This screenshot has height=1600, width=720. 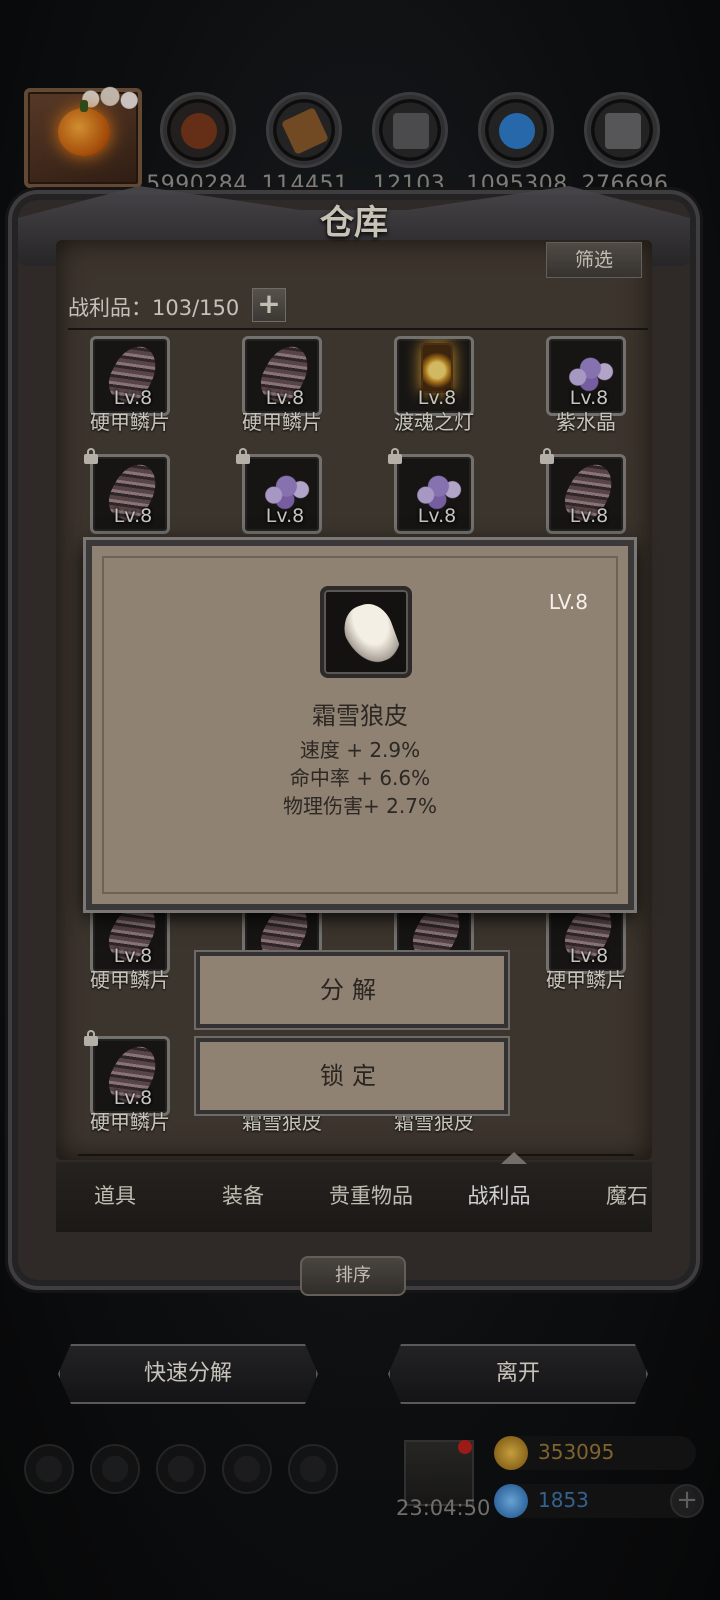 What do you see at coordinates (360, 142) in the screenshot?
I see `resource-bar: 5990284 114451 12103 1095308 276696` at bounding box center [360, 142].